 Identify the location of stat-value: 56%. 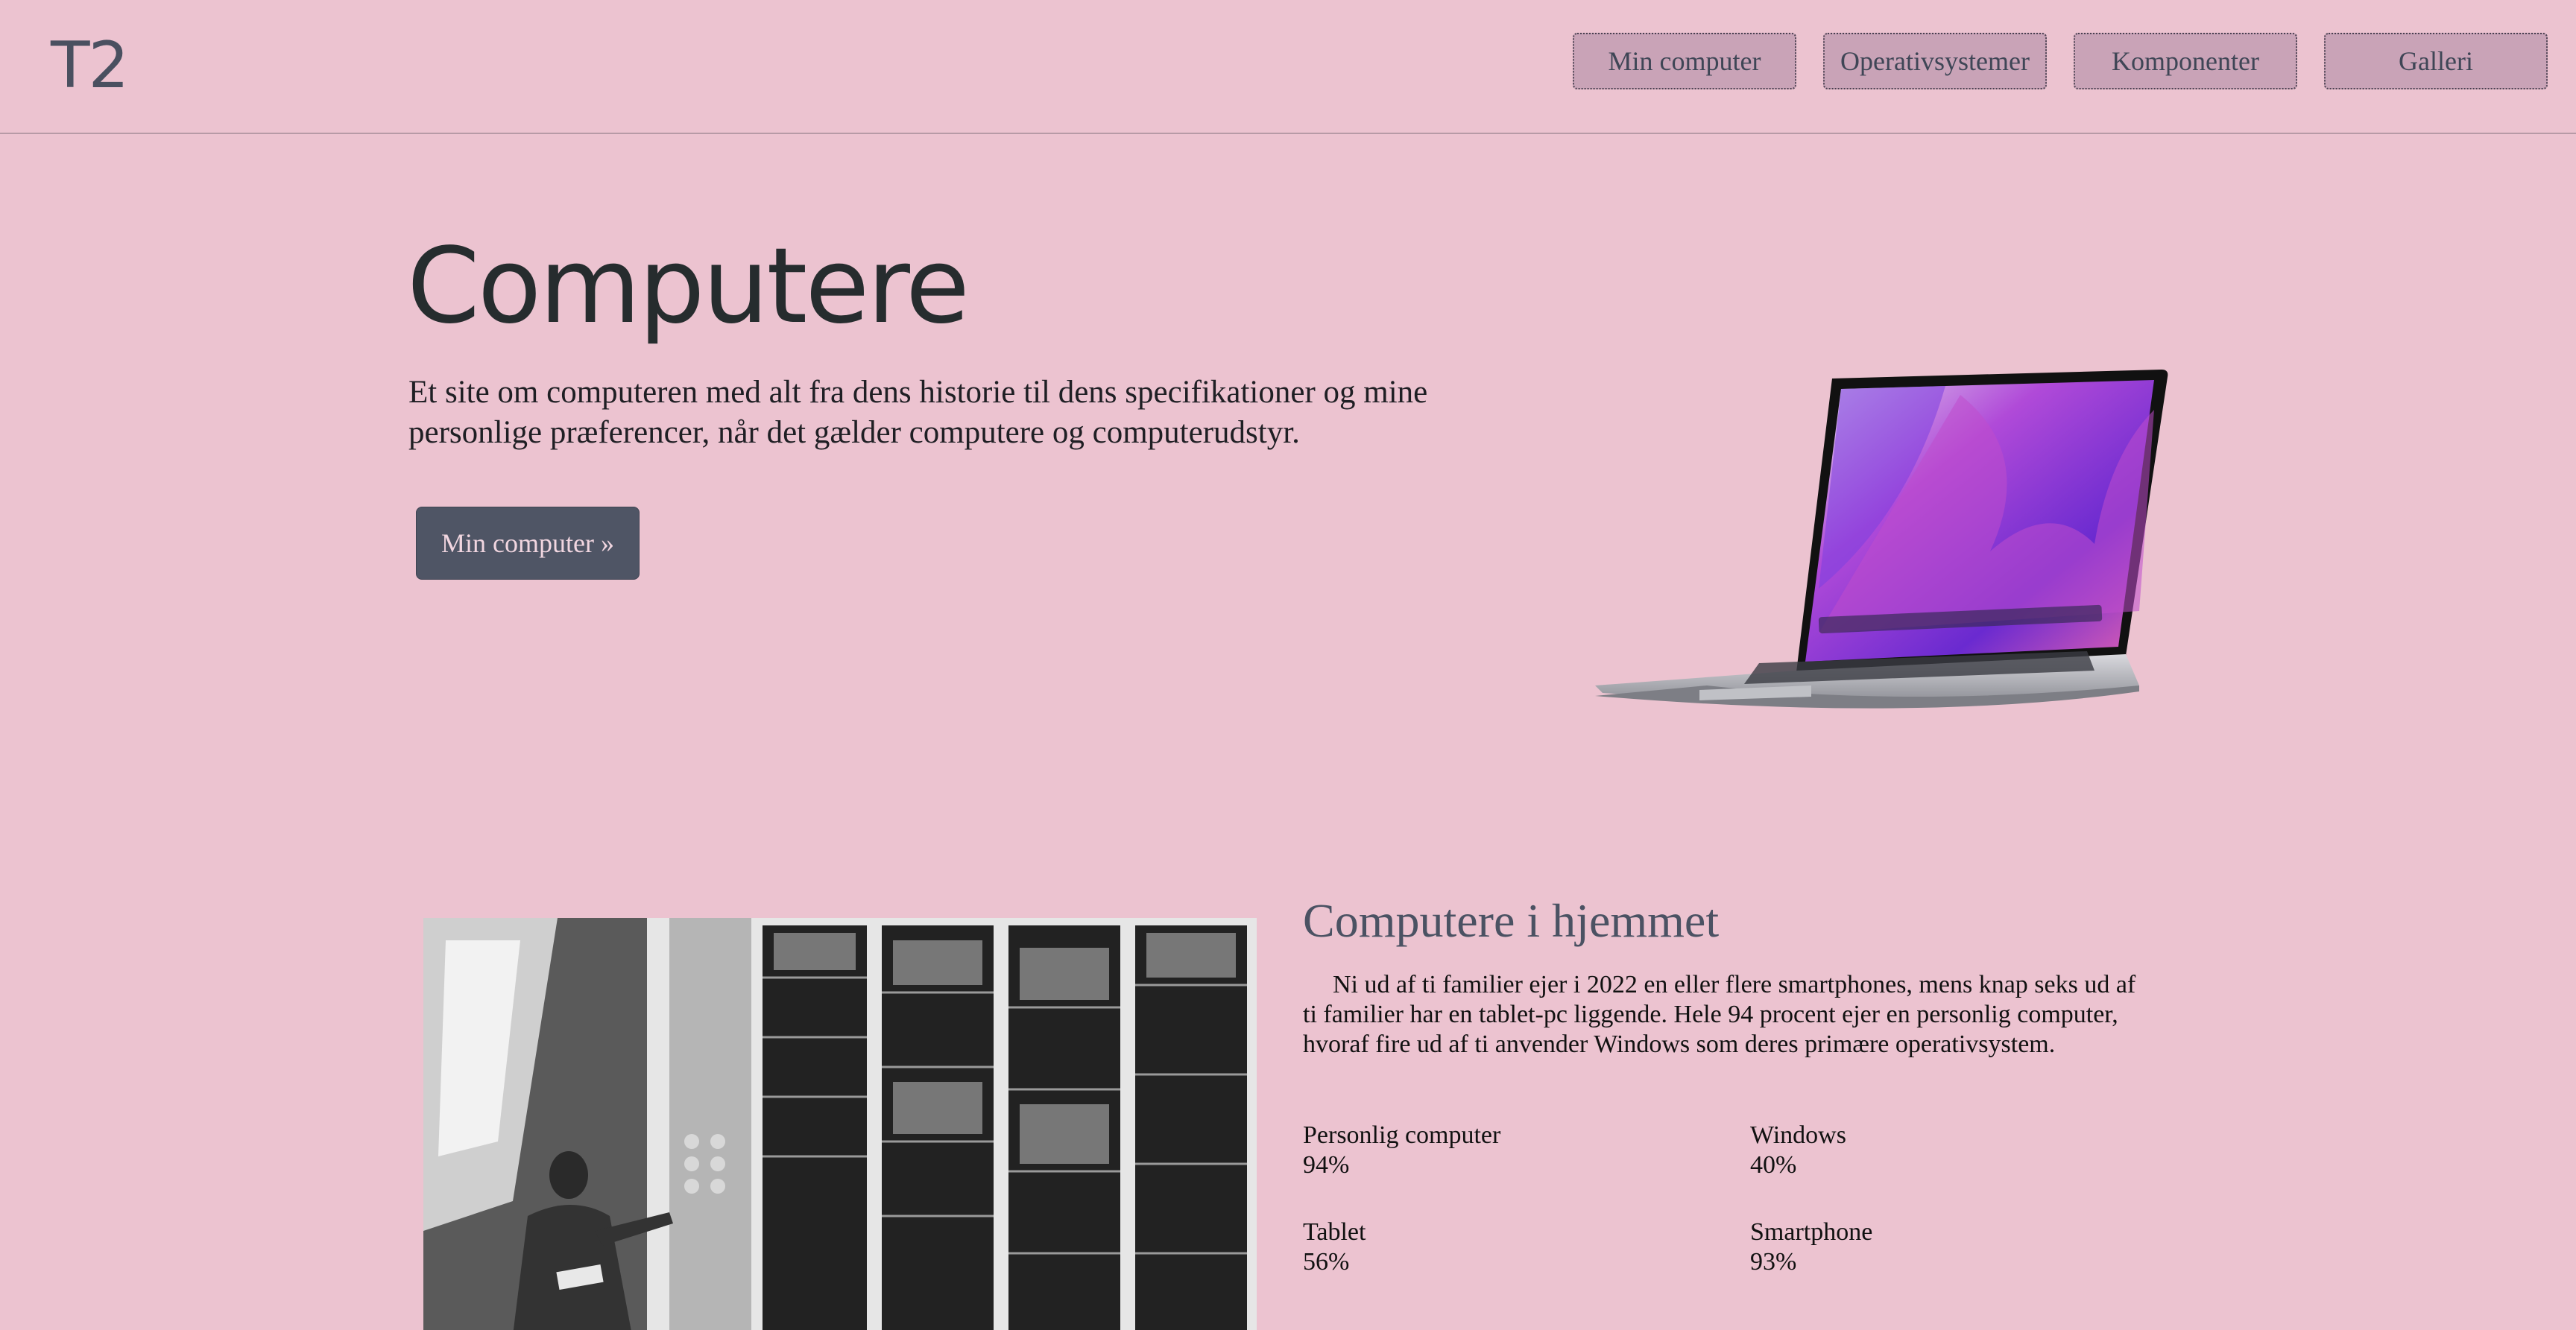
(1326, 1262).